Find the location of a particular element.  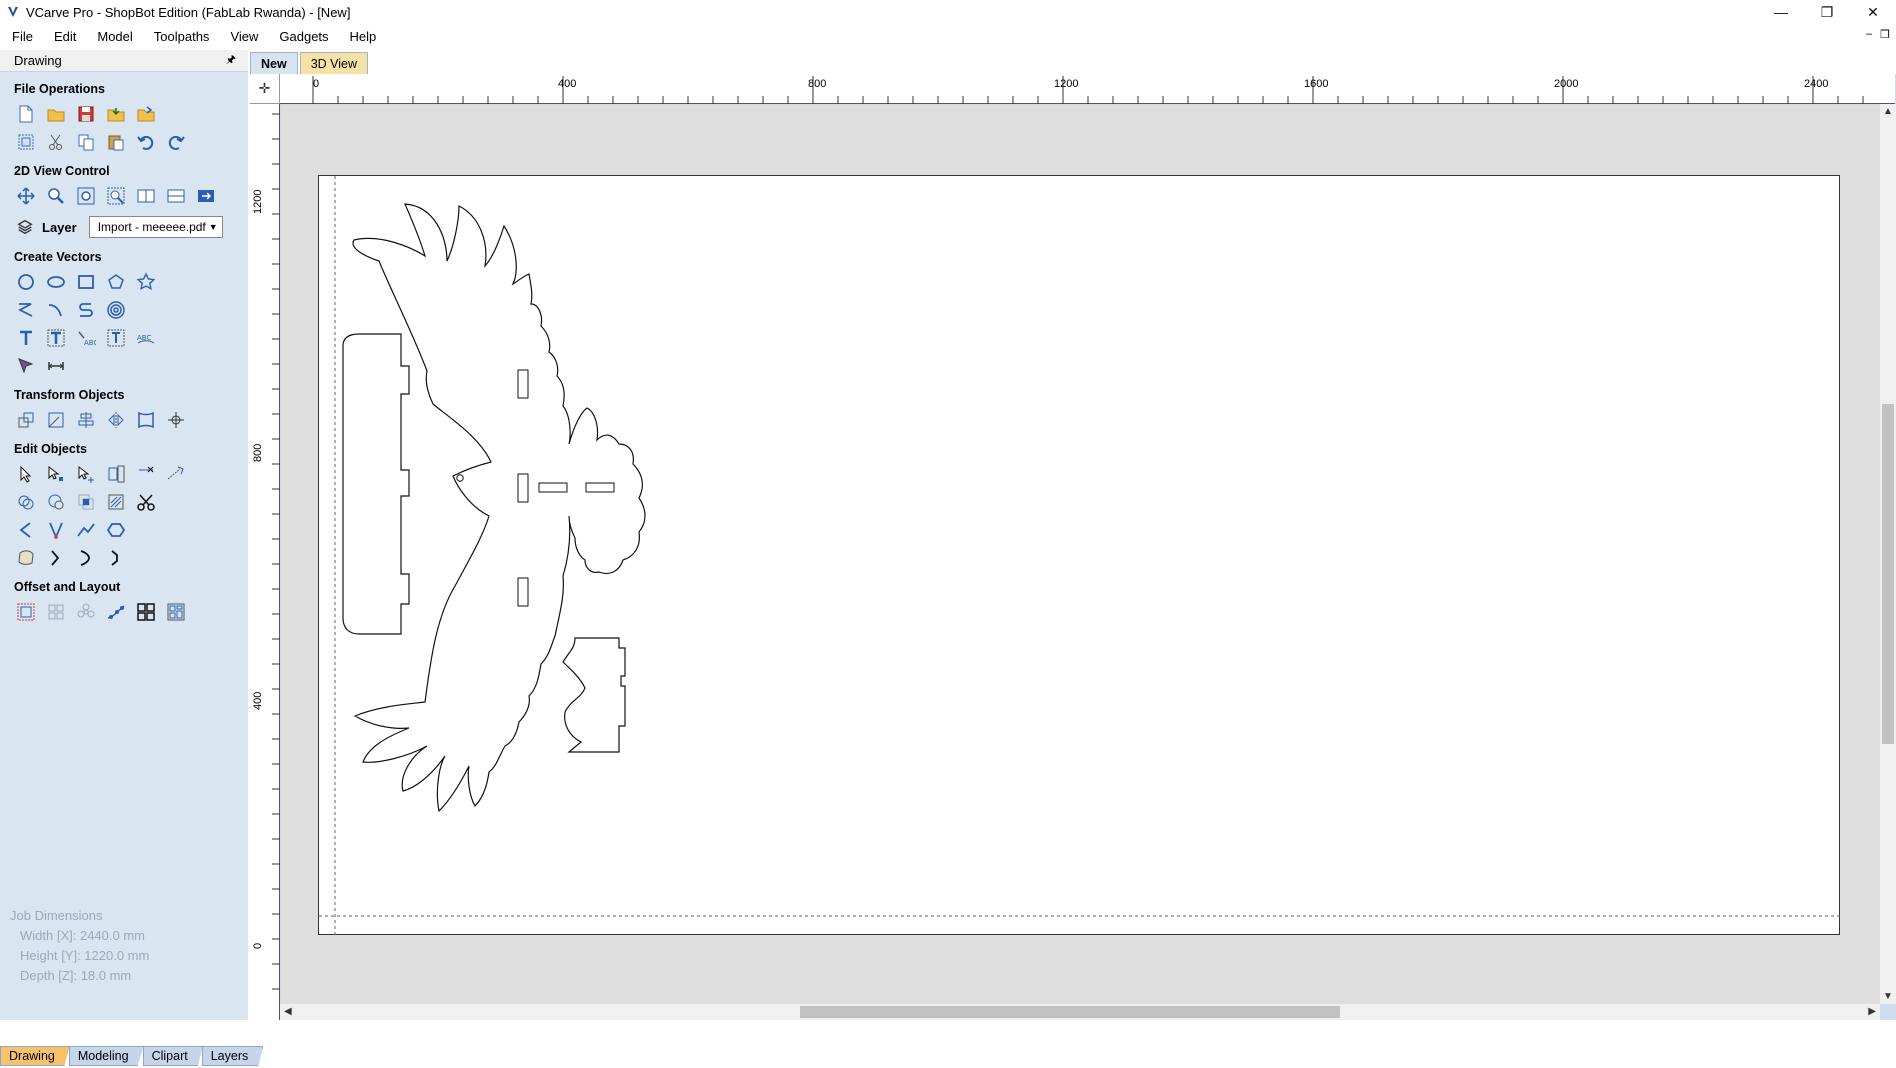

menu-help: Help is located at coordinates (362, 36).